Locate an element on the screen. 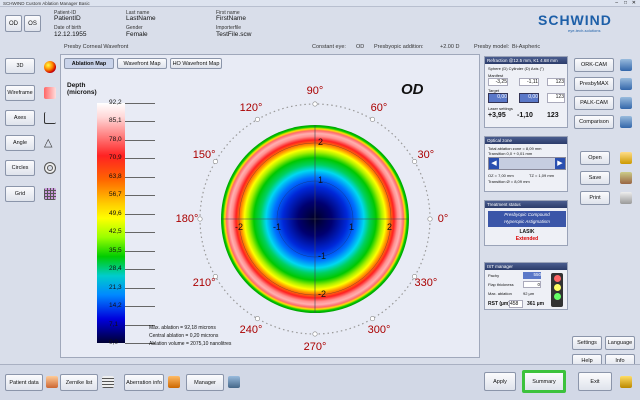 This screenshot has height=400, width=640. angle-label: 300° is located at coordinates (379, 329).